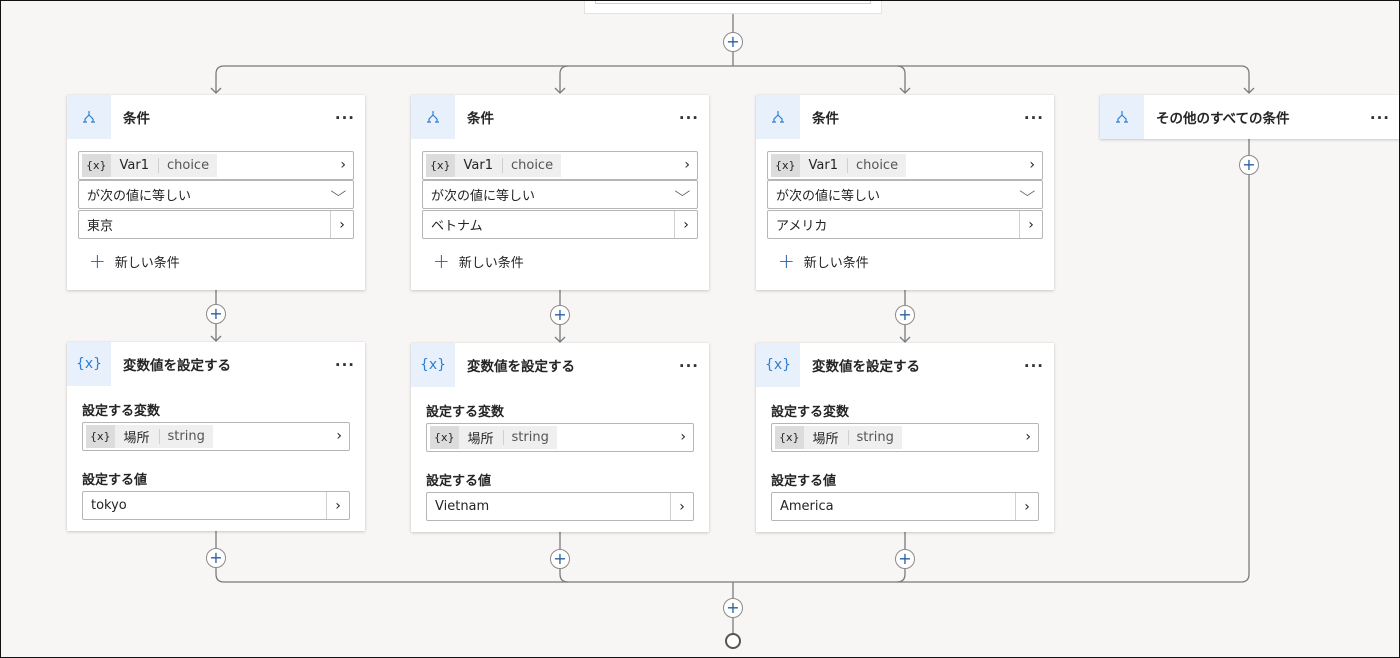 Image resolution: width=1400 pixels, height=658 pixels. I want to click on variable-label: 設定する変数, so click(465, 412).